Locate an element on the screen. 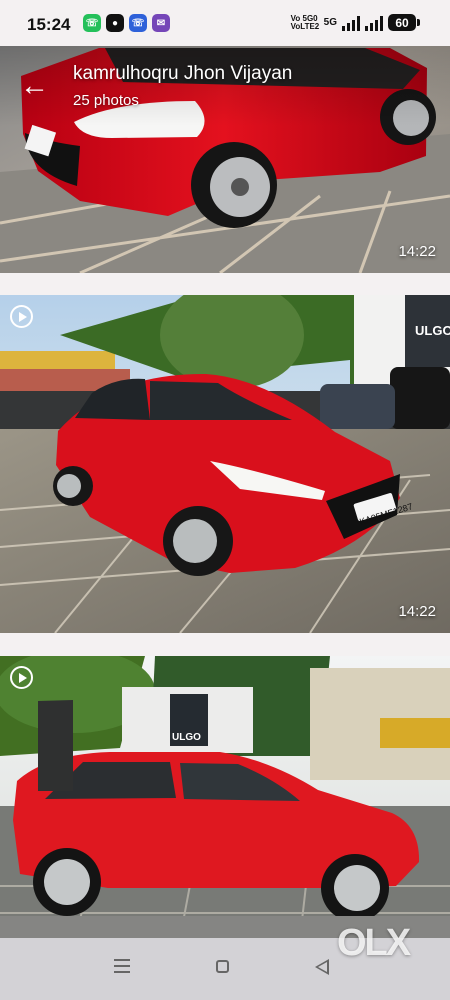 This screenshot has width=450, height=1000. back-icon is located at coordinates (322, 967).